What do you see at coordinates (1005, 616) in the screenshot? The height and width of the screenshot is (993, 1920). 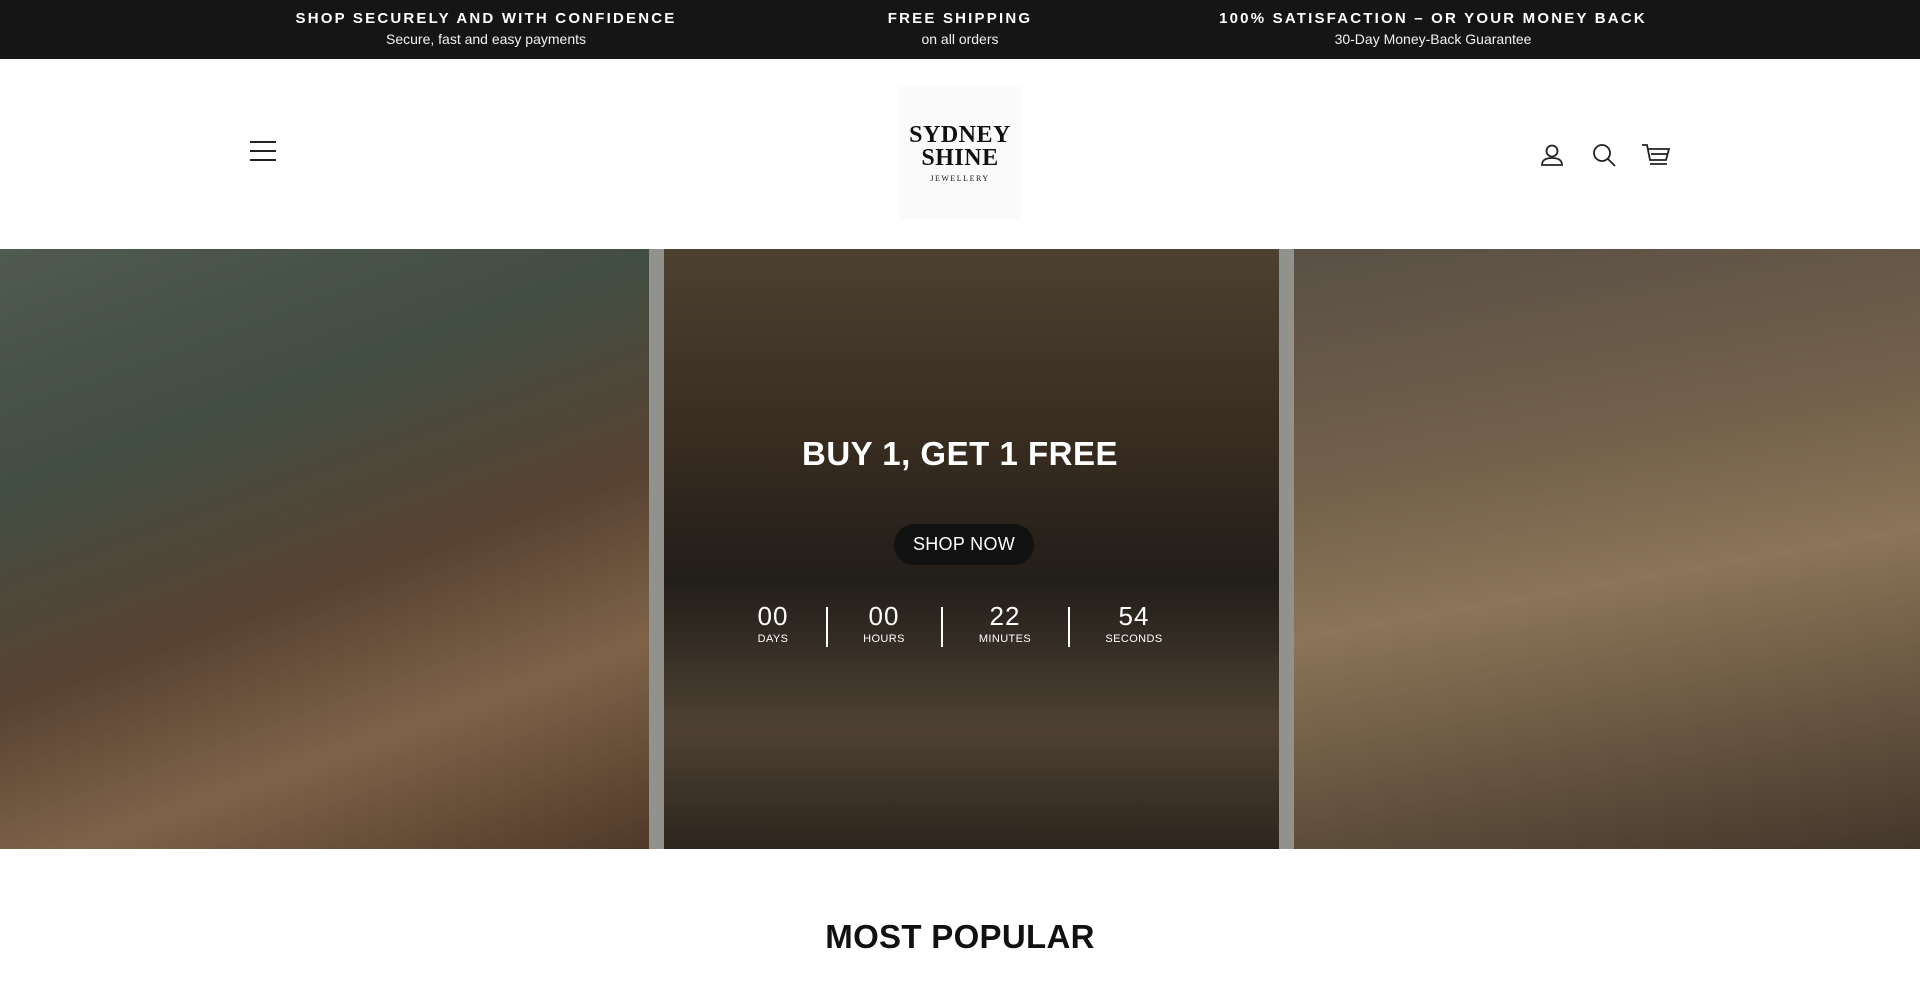 I see `countdown-value: 22` at bounding box center [1005, 616].